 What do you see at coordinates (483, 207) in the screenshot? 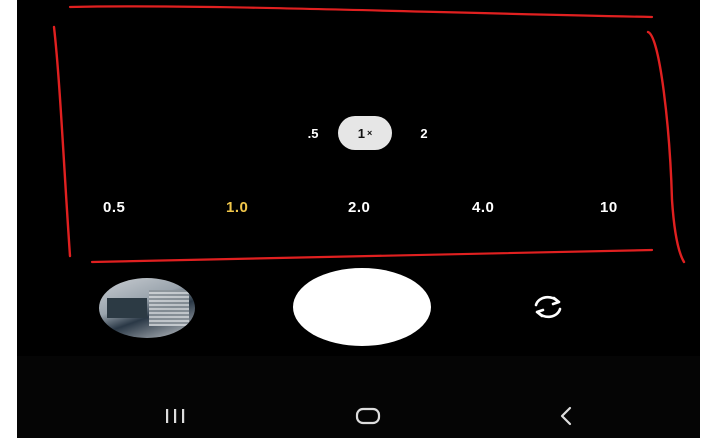
I see `zoom-scale-4-0: 4.0` at bounding box center [483, 207].